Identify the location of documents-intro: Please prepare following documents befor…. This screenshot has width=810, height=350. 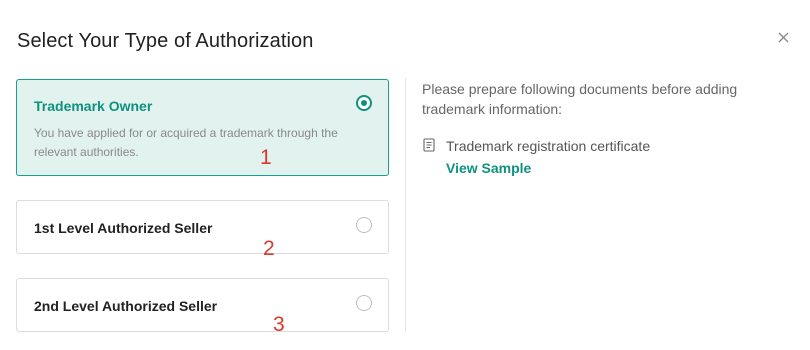
(580, 99).